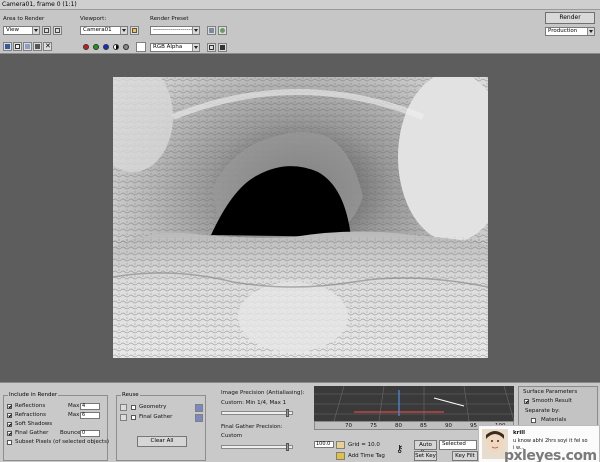 Image resolution: width=600 pixels, height=462 pixels. What do you see at coordinates (134, 30) in the screenshot?
I see `lock-viewport-icon` at bounding box center [134, 30].